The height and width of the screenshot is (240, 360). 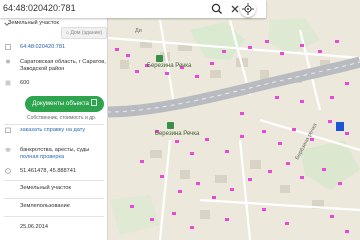 I want to click on address-line-2: Заводской район, so click(x=42, y=69).